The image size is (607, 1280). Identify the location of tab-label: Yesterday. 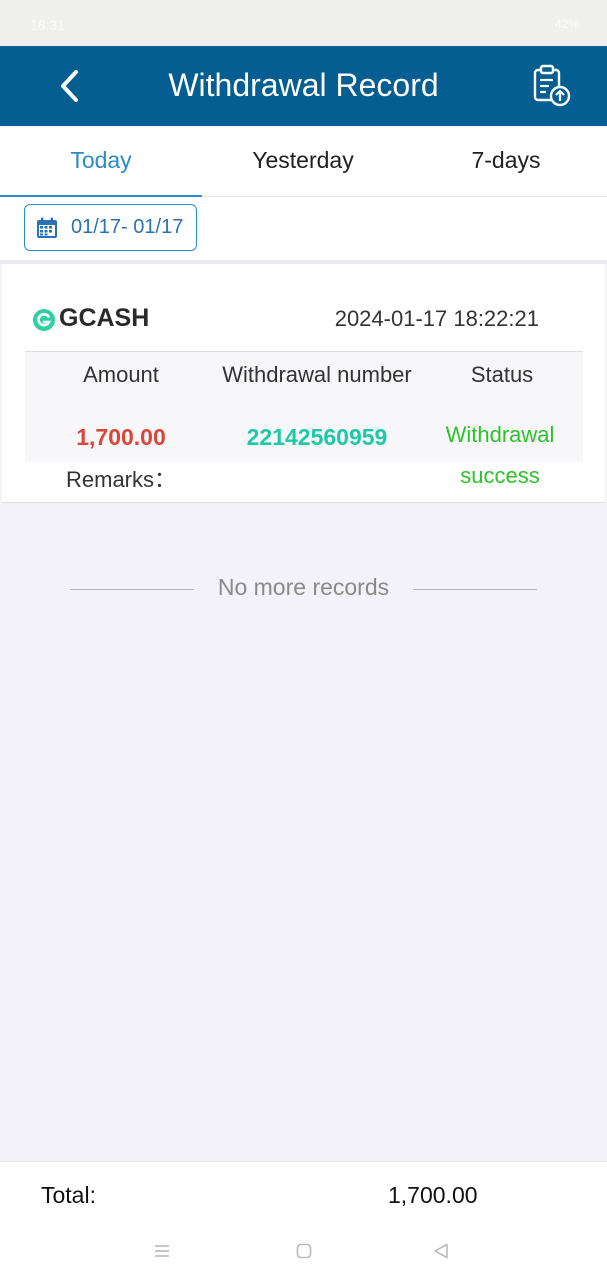
(303, 160).